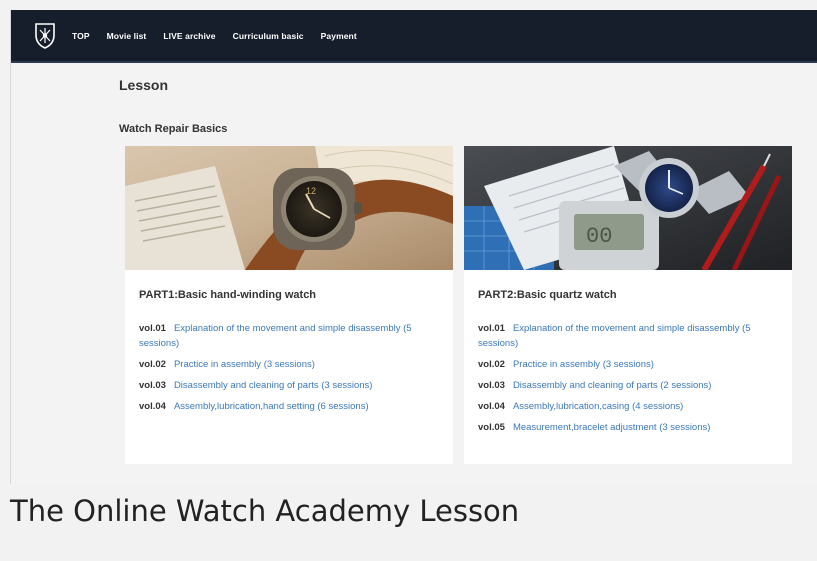 Image resolution: width=817 pixels, height=561 pixels. Describe the element at coordinates (228, 295) in the screenshot. I see `part1-title: PART1:Basic hand-winding watch` at that location.